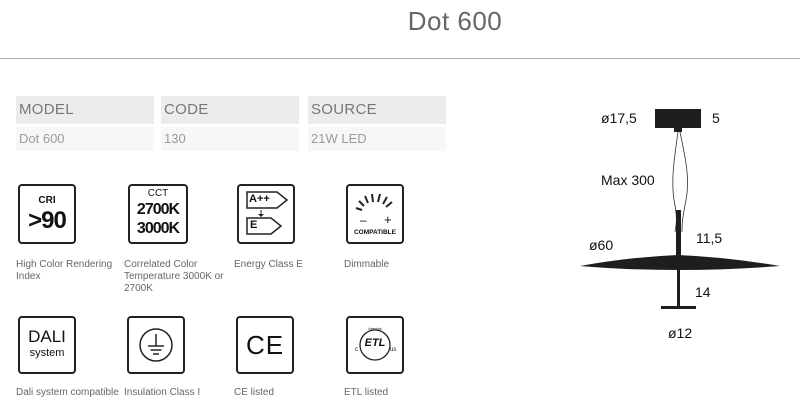 The width and height of the screenshot is (800, 419). Describe the element at coordinates (680, 333) in the screenshot. I see `base-diameter-label: ø12` at that location.